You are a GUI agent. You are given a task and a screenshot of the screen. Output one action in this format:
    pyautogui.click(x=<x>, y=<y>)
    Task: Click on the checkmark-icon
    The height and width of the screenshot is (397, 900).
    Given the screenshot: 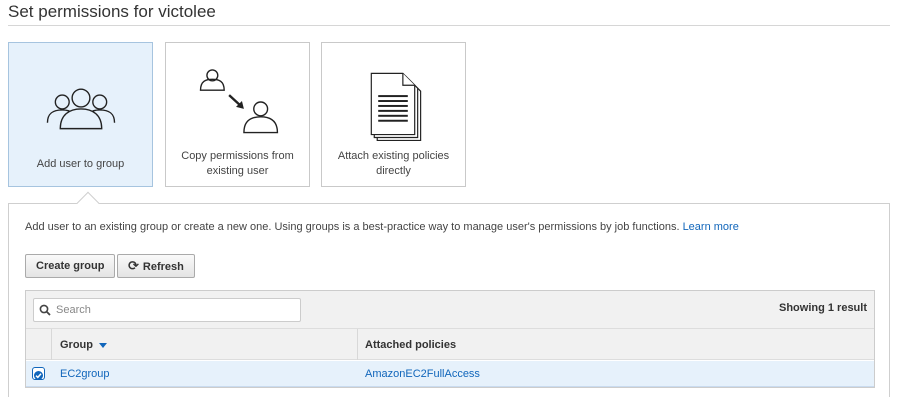 What is the action you would take?
    pyautogui.click(x=38, y=375)
    